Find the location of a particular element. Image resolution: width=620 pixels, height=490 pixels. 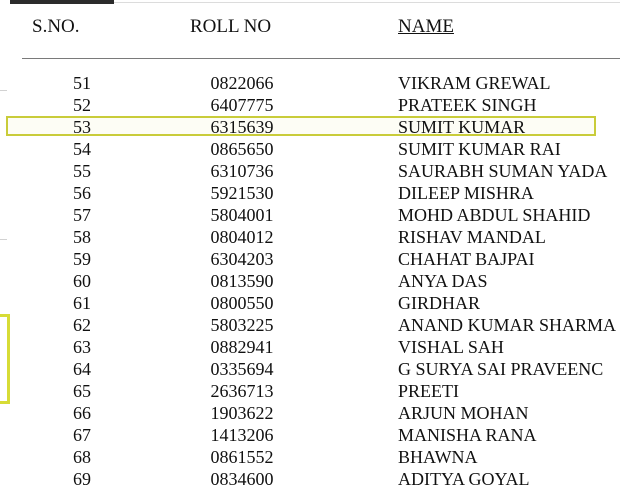

table-row: 54 0865650 SUMIT KUMAR RAI is located at coordinates (310, 149).